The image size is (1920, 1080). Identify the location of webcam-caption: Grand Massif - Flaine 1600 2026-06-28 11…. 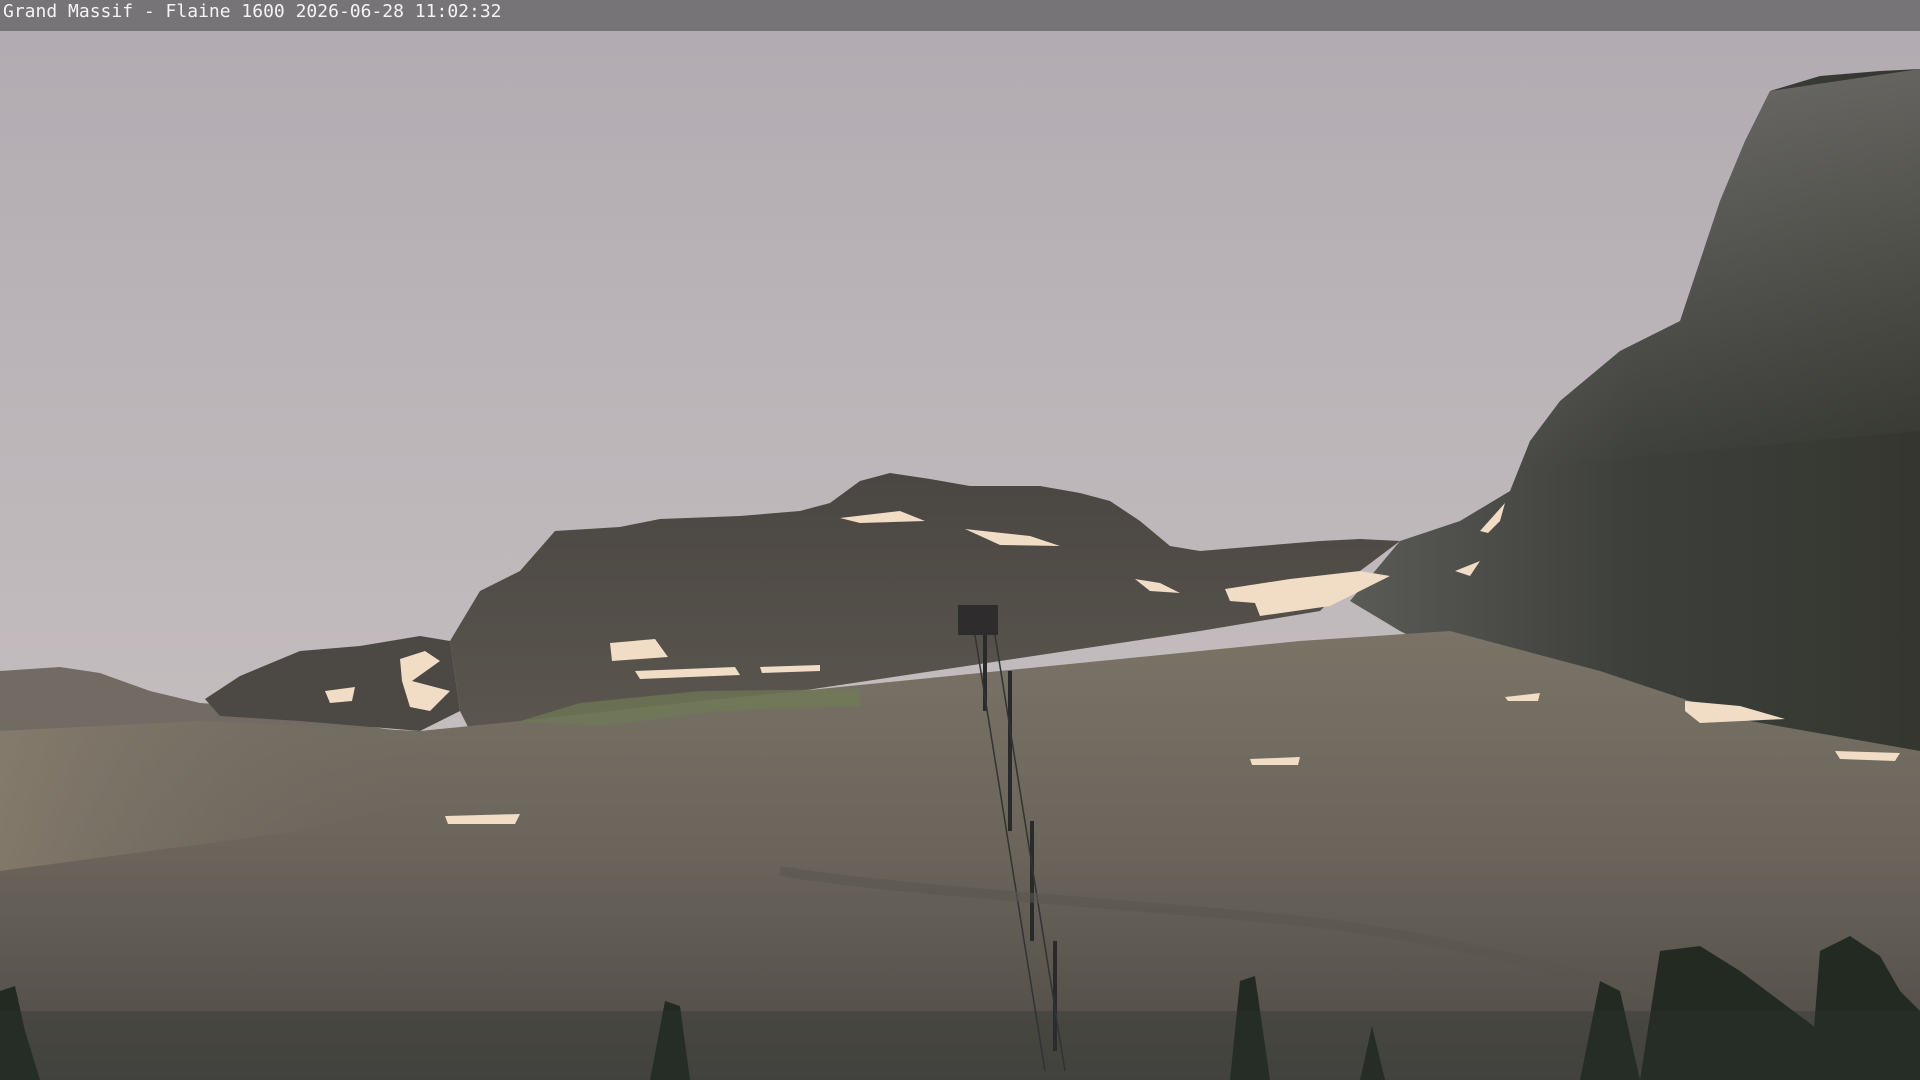
(252, 11).